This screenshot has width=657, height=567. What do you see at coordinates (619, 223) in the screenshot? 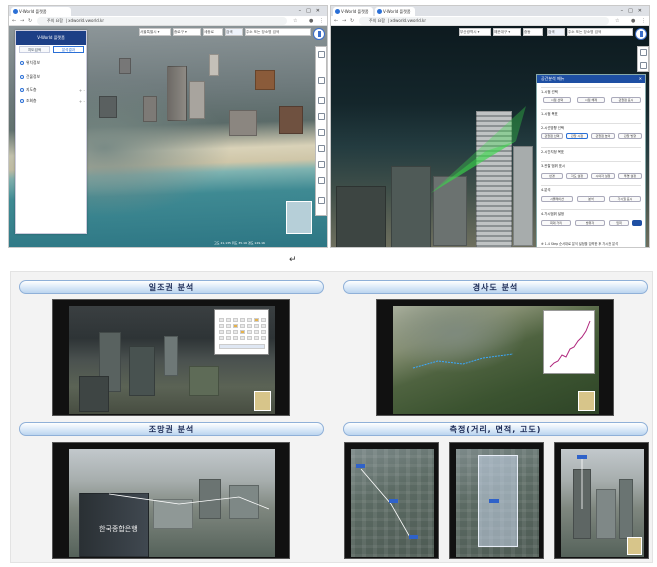
I see `option-chip: 입력` at bounding box center [619, 223].